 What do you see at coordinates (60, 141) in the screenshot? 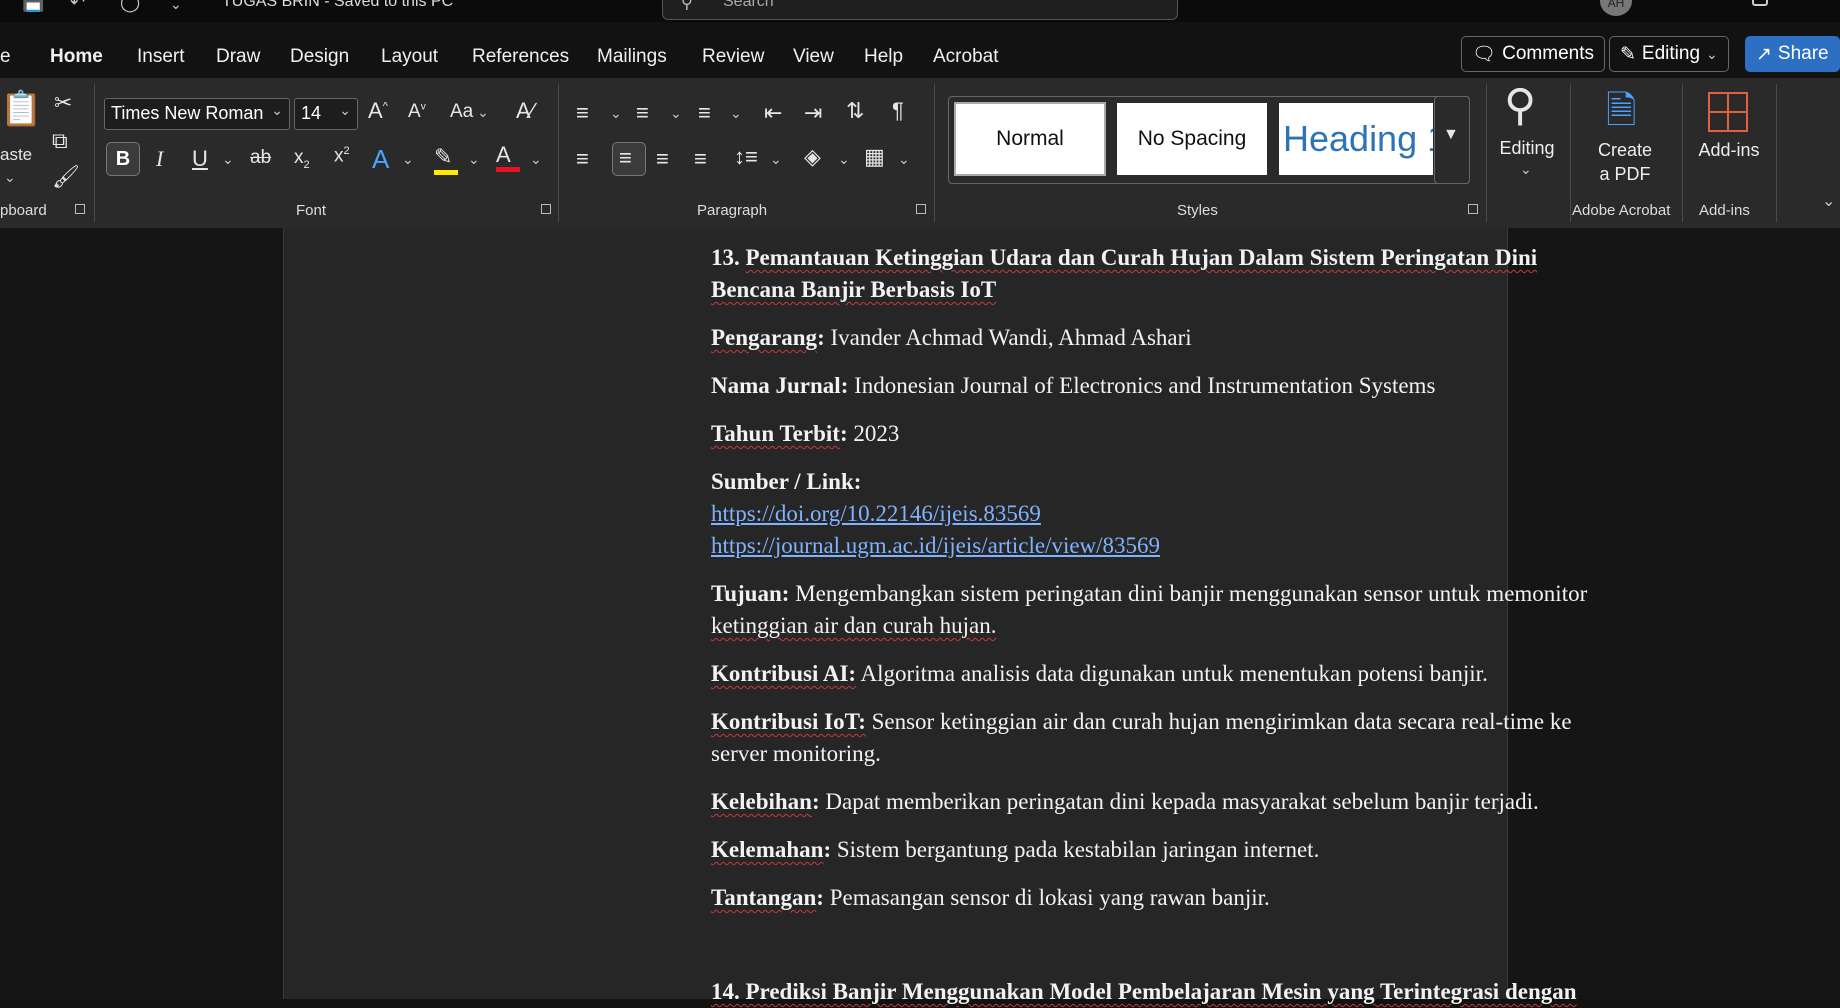
I see `copy-icon: ⧉` at bounding box center [60, 141].